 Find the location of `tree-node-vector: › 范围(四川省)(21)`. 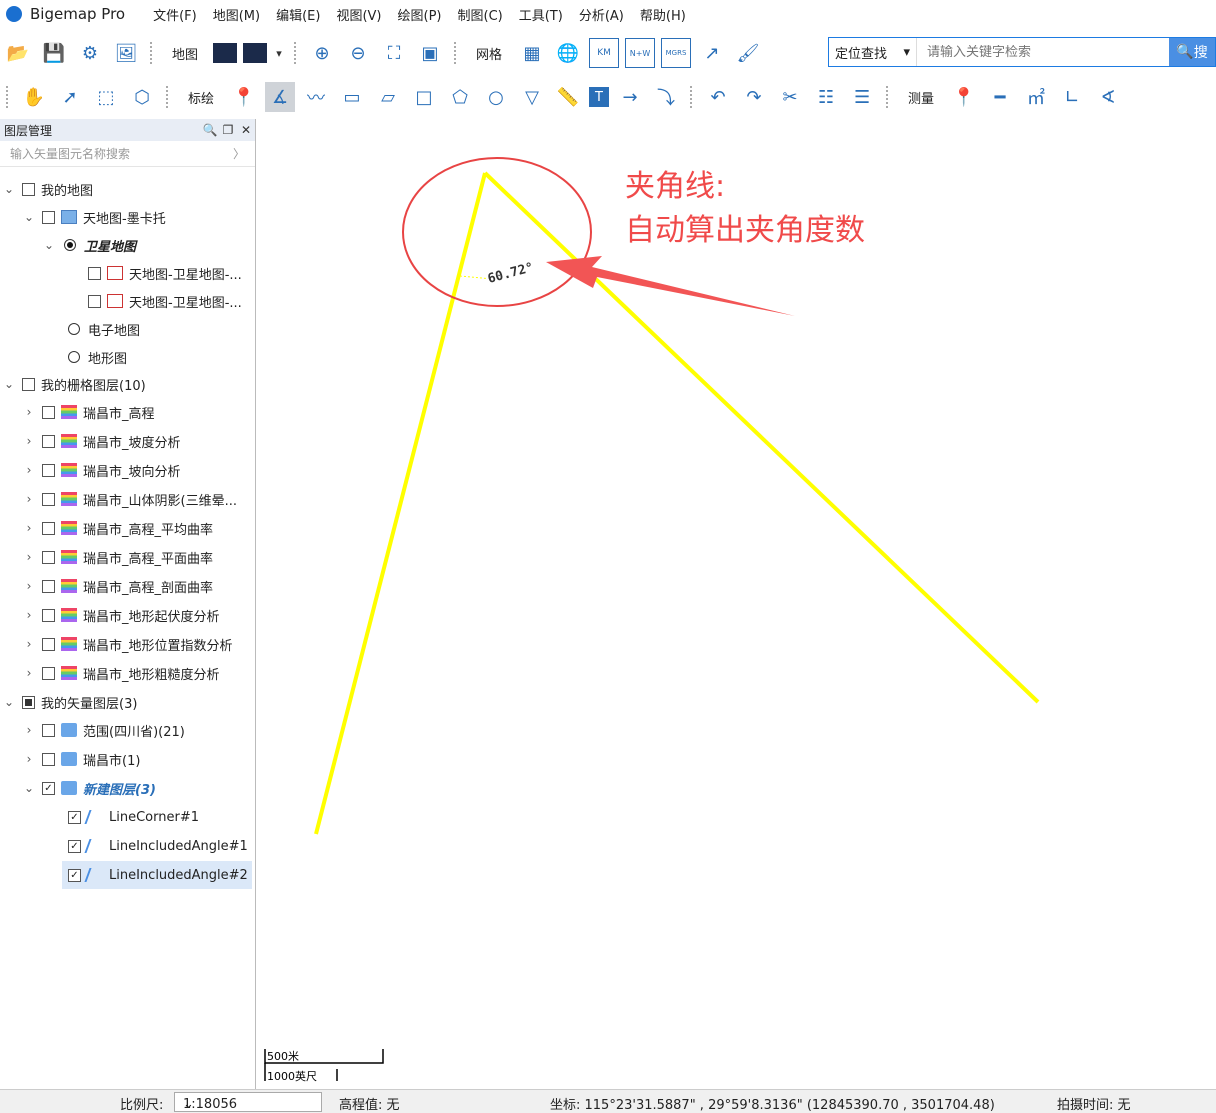

tree-node-vector: › 范围(四川省)(21) is located at coordinates (103, 730).